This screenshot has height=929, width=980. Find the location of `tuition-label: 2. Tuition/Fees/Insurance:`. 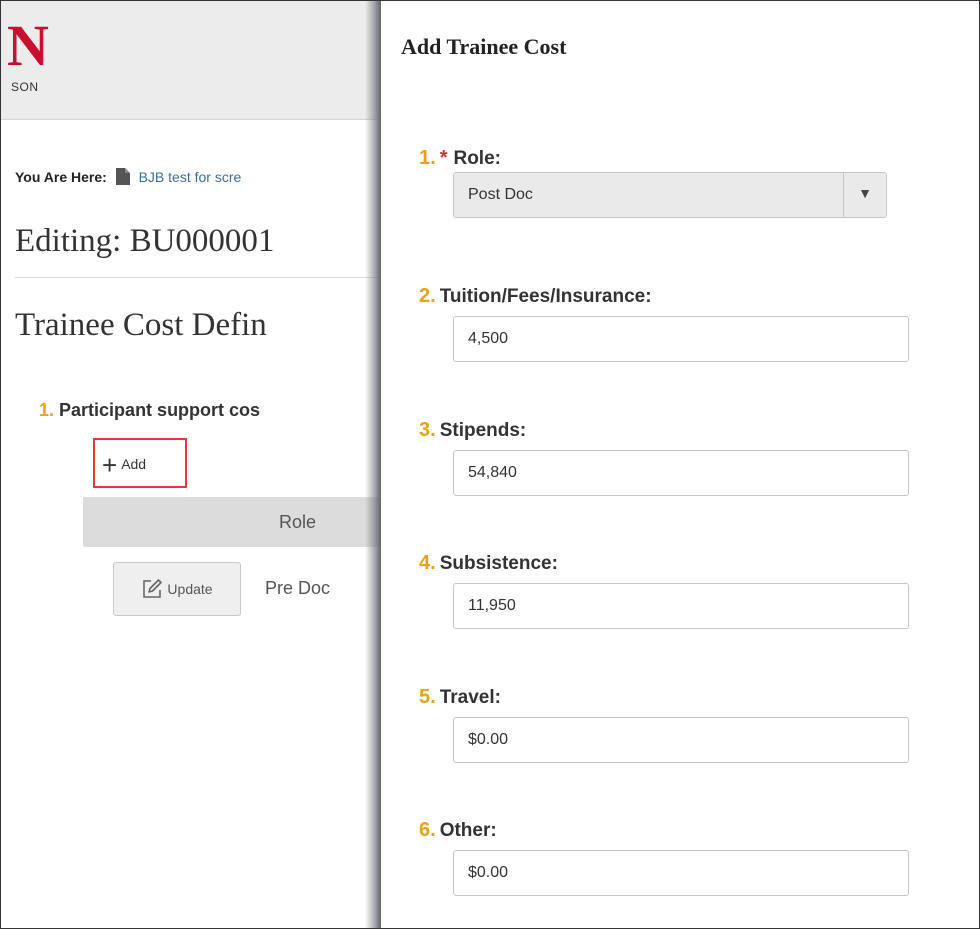

tuition-label: 2. Tuition/Fees/Insurance: is located at coordinates (535, 297).